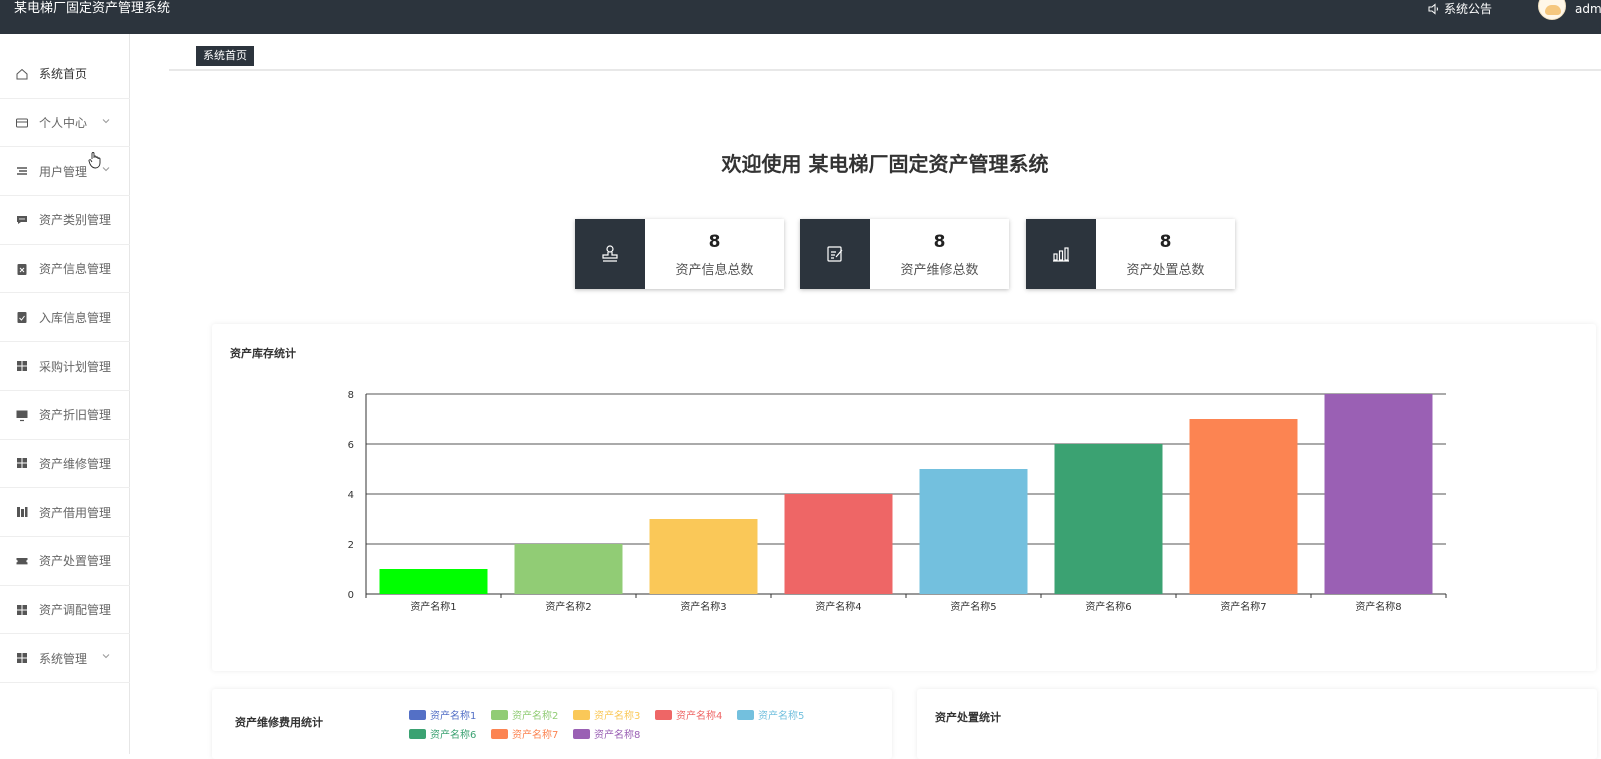 Image resolution: width=1601 pixels, height=759 pixels. I want to click on welcome-title: 欢迎使用 某电梯厂固定资产管理系统, so click(885, 164).